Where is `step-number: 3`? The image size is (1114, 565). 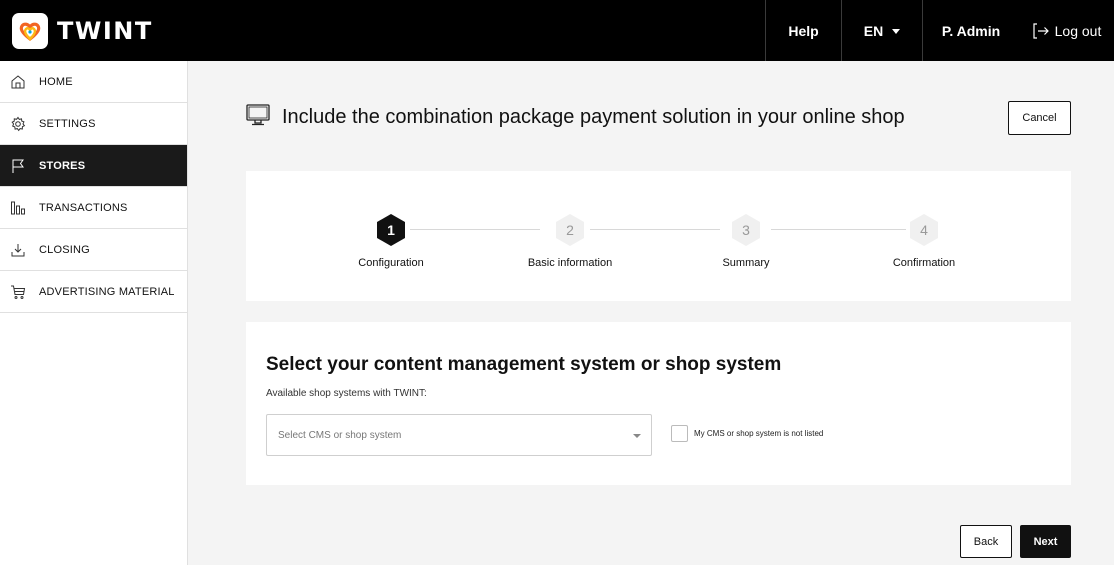 step-number: 3 is located at coordinates (746, 230).